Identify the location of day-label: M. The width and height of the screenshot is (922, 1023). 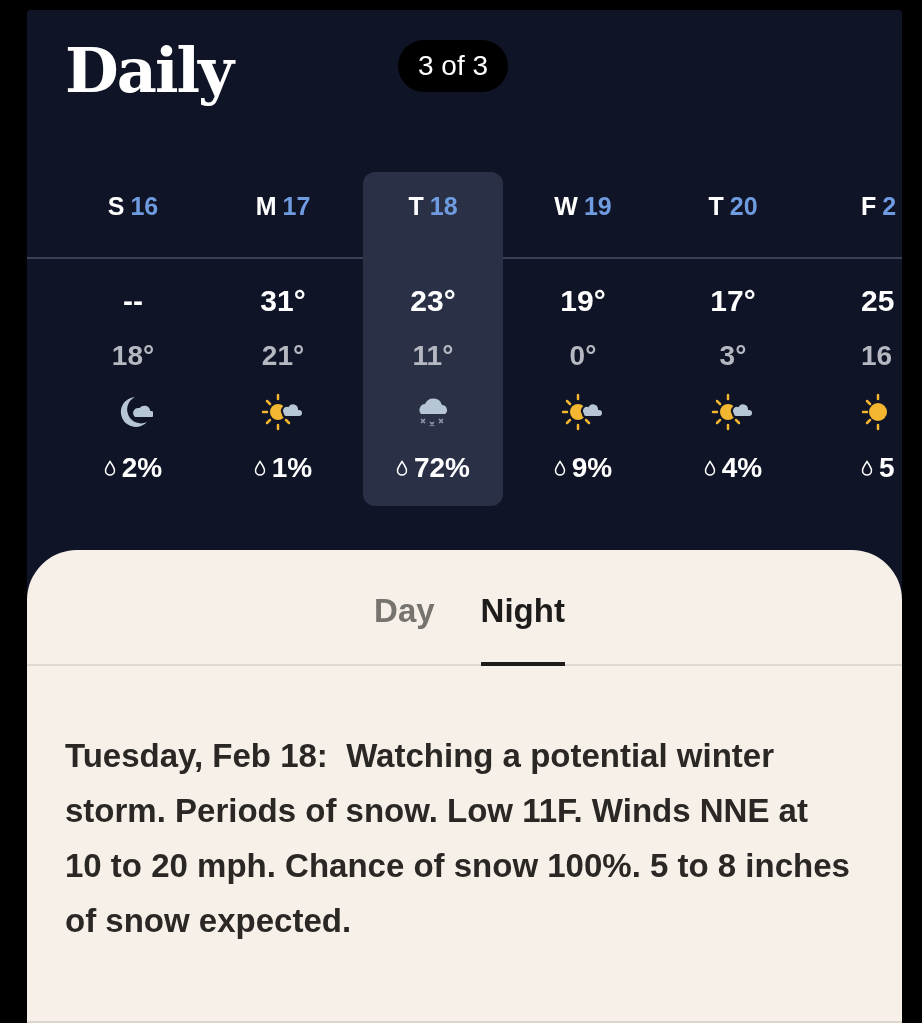
(266, 207).